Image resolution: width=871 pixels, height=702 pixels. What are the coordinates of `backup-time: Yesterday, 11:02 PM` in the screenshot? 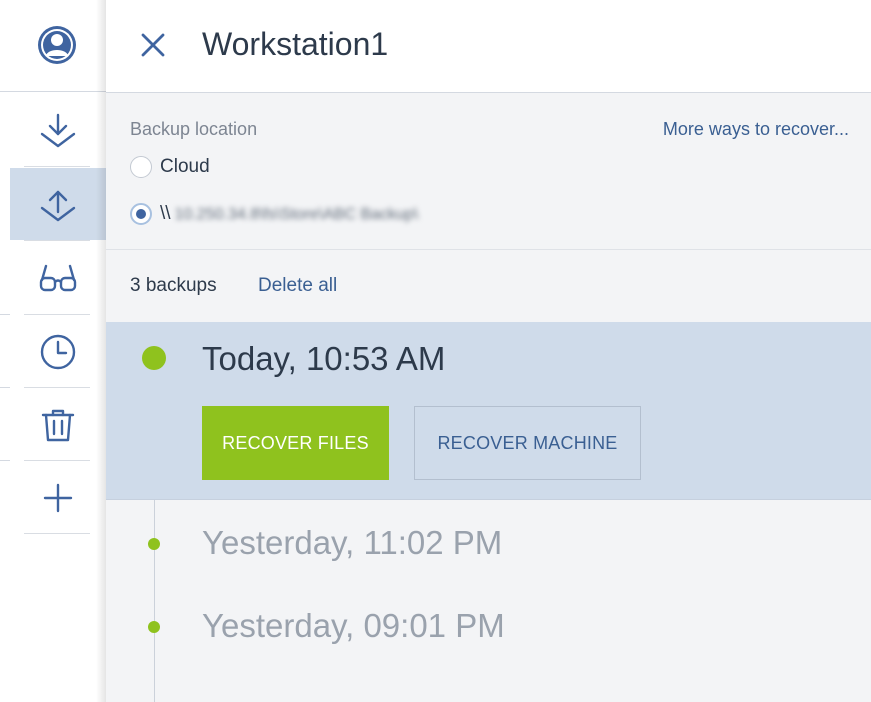 It's located at (352, 542).